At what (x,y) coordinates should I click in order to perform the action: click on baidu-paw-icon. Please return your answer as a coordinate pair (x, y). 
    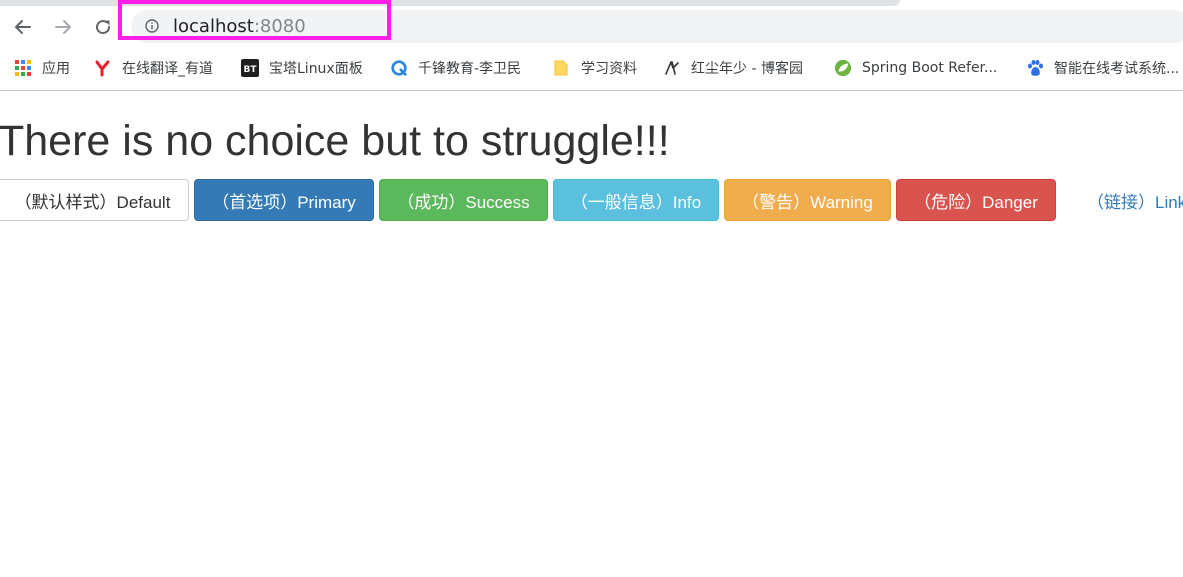
    Looking at the image, I should click on (1035, 68).